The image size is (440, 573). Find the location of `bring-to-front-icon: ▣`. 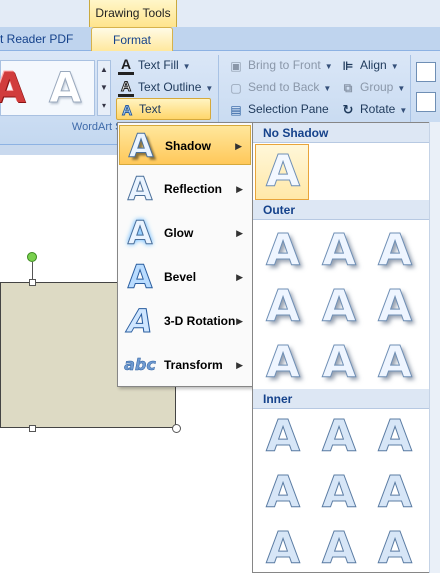

bring-to-front-icon: ▣ is located at coordinates (236, 65).